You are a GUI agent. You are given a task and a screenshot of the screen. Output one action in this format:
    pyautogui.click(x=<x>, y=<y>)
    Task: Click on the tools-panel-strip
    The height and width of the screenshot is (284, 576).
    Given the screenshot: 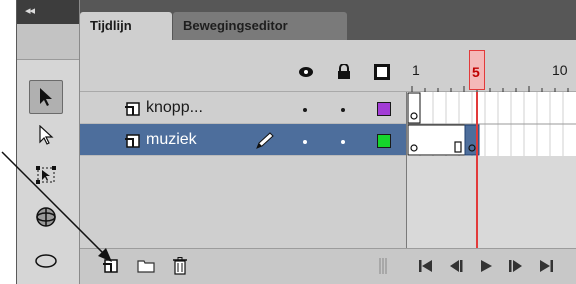 What is the action you would take?
    pyautogui.click(x=48, y=42)
    